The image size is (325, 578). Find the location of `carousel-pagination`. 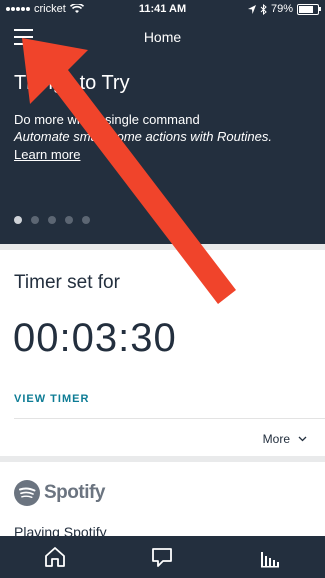

carousel-pagination is located at coordinates (52, 220).